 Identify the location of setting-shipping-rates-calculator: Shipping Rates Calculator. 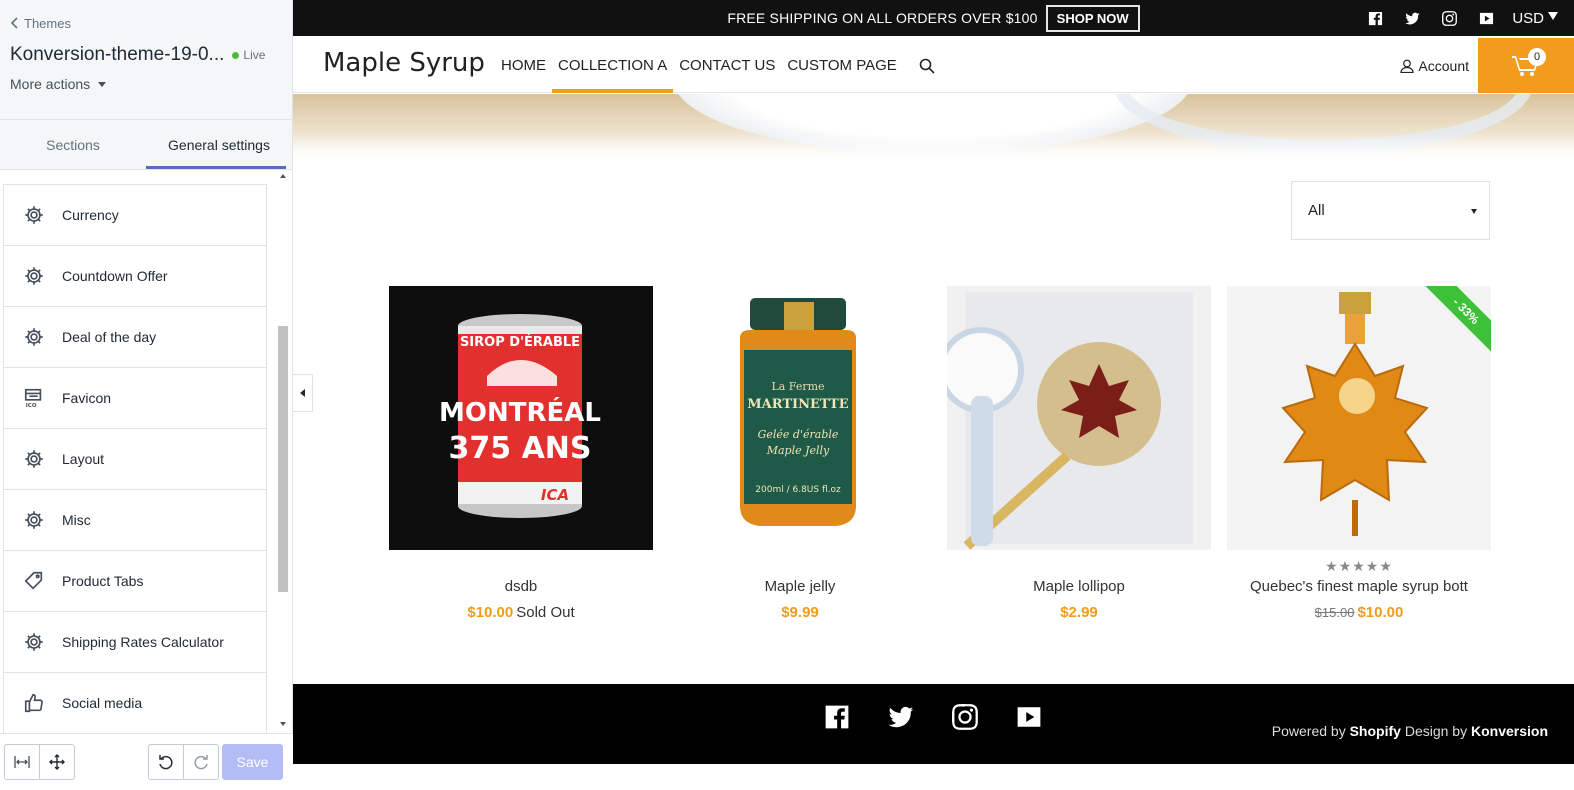
(135, 642).